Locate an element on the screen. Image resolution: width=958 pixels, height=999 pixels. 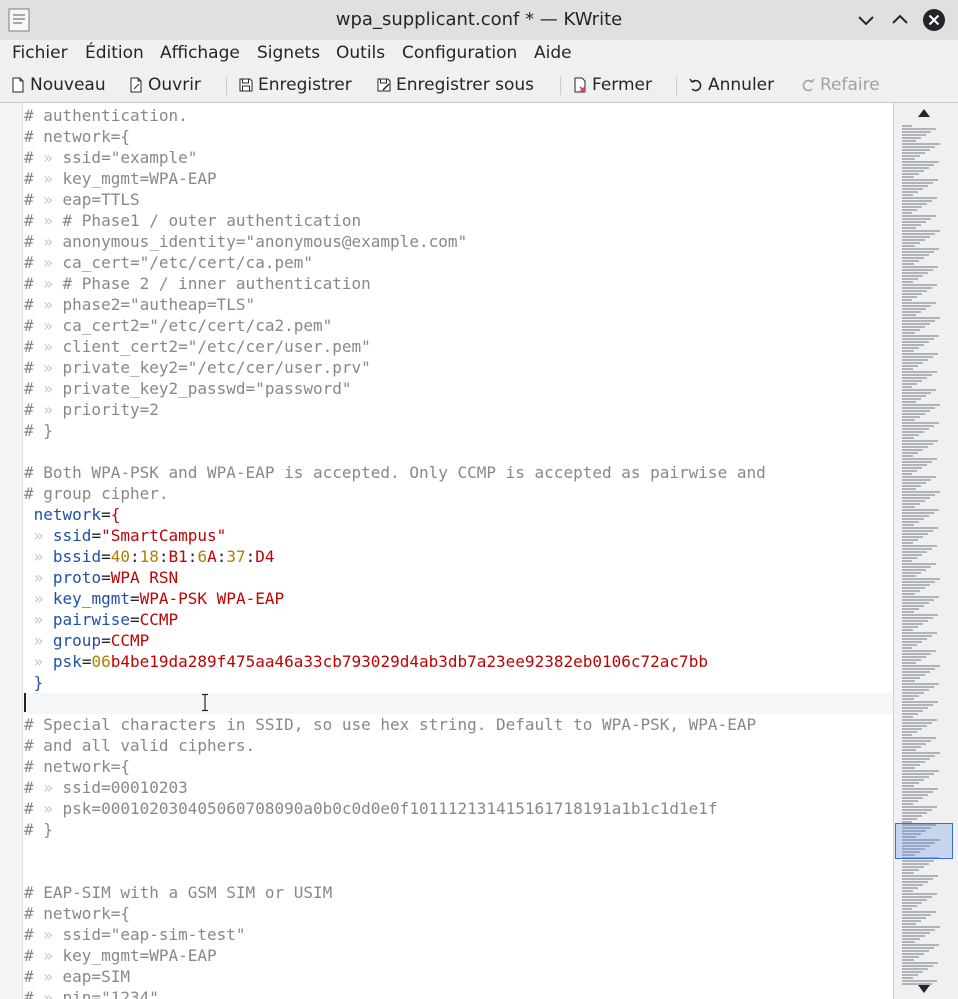
code-line: # » eap=SIM is located at coordinates (458, 976).